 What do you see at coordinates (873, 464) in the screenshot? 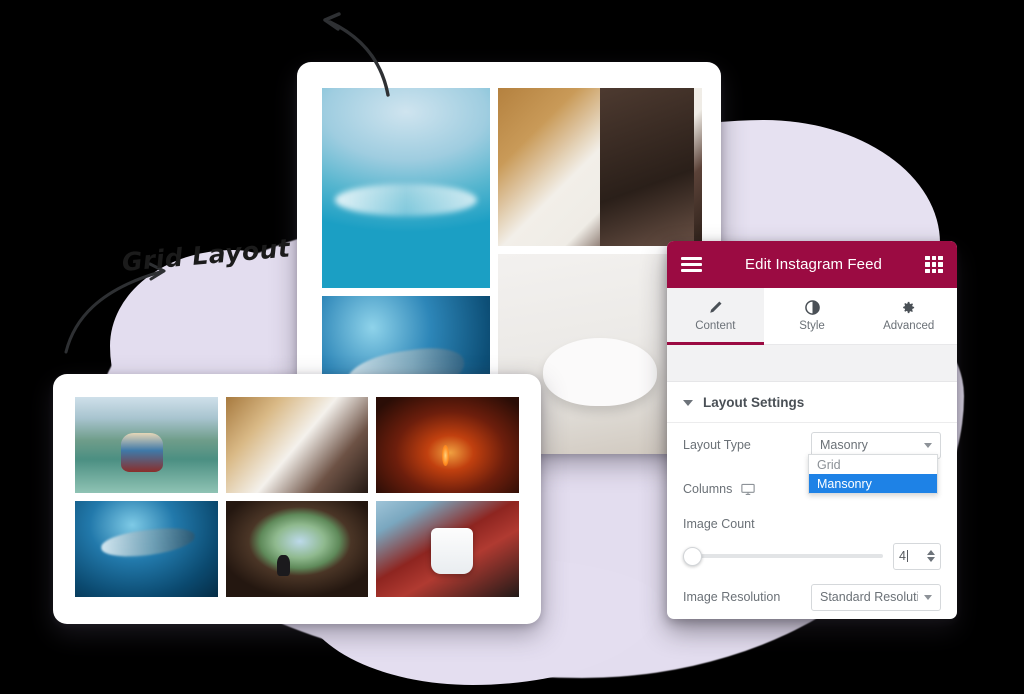
I see `dropdown-option-grid: Grid` at bounding box center [873, 464].